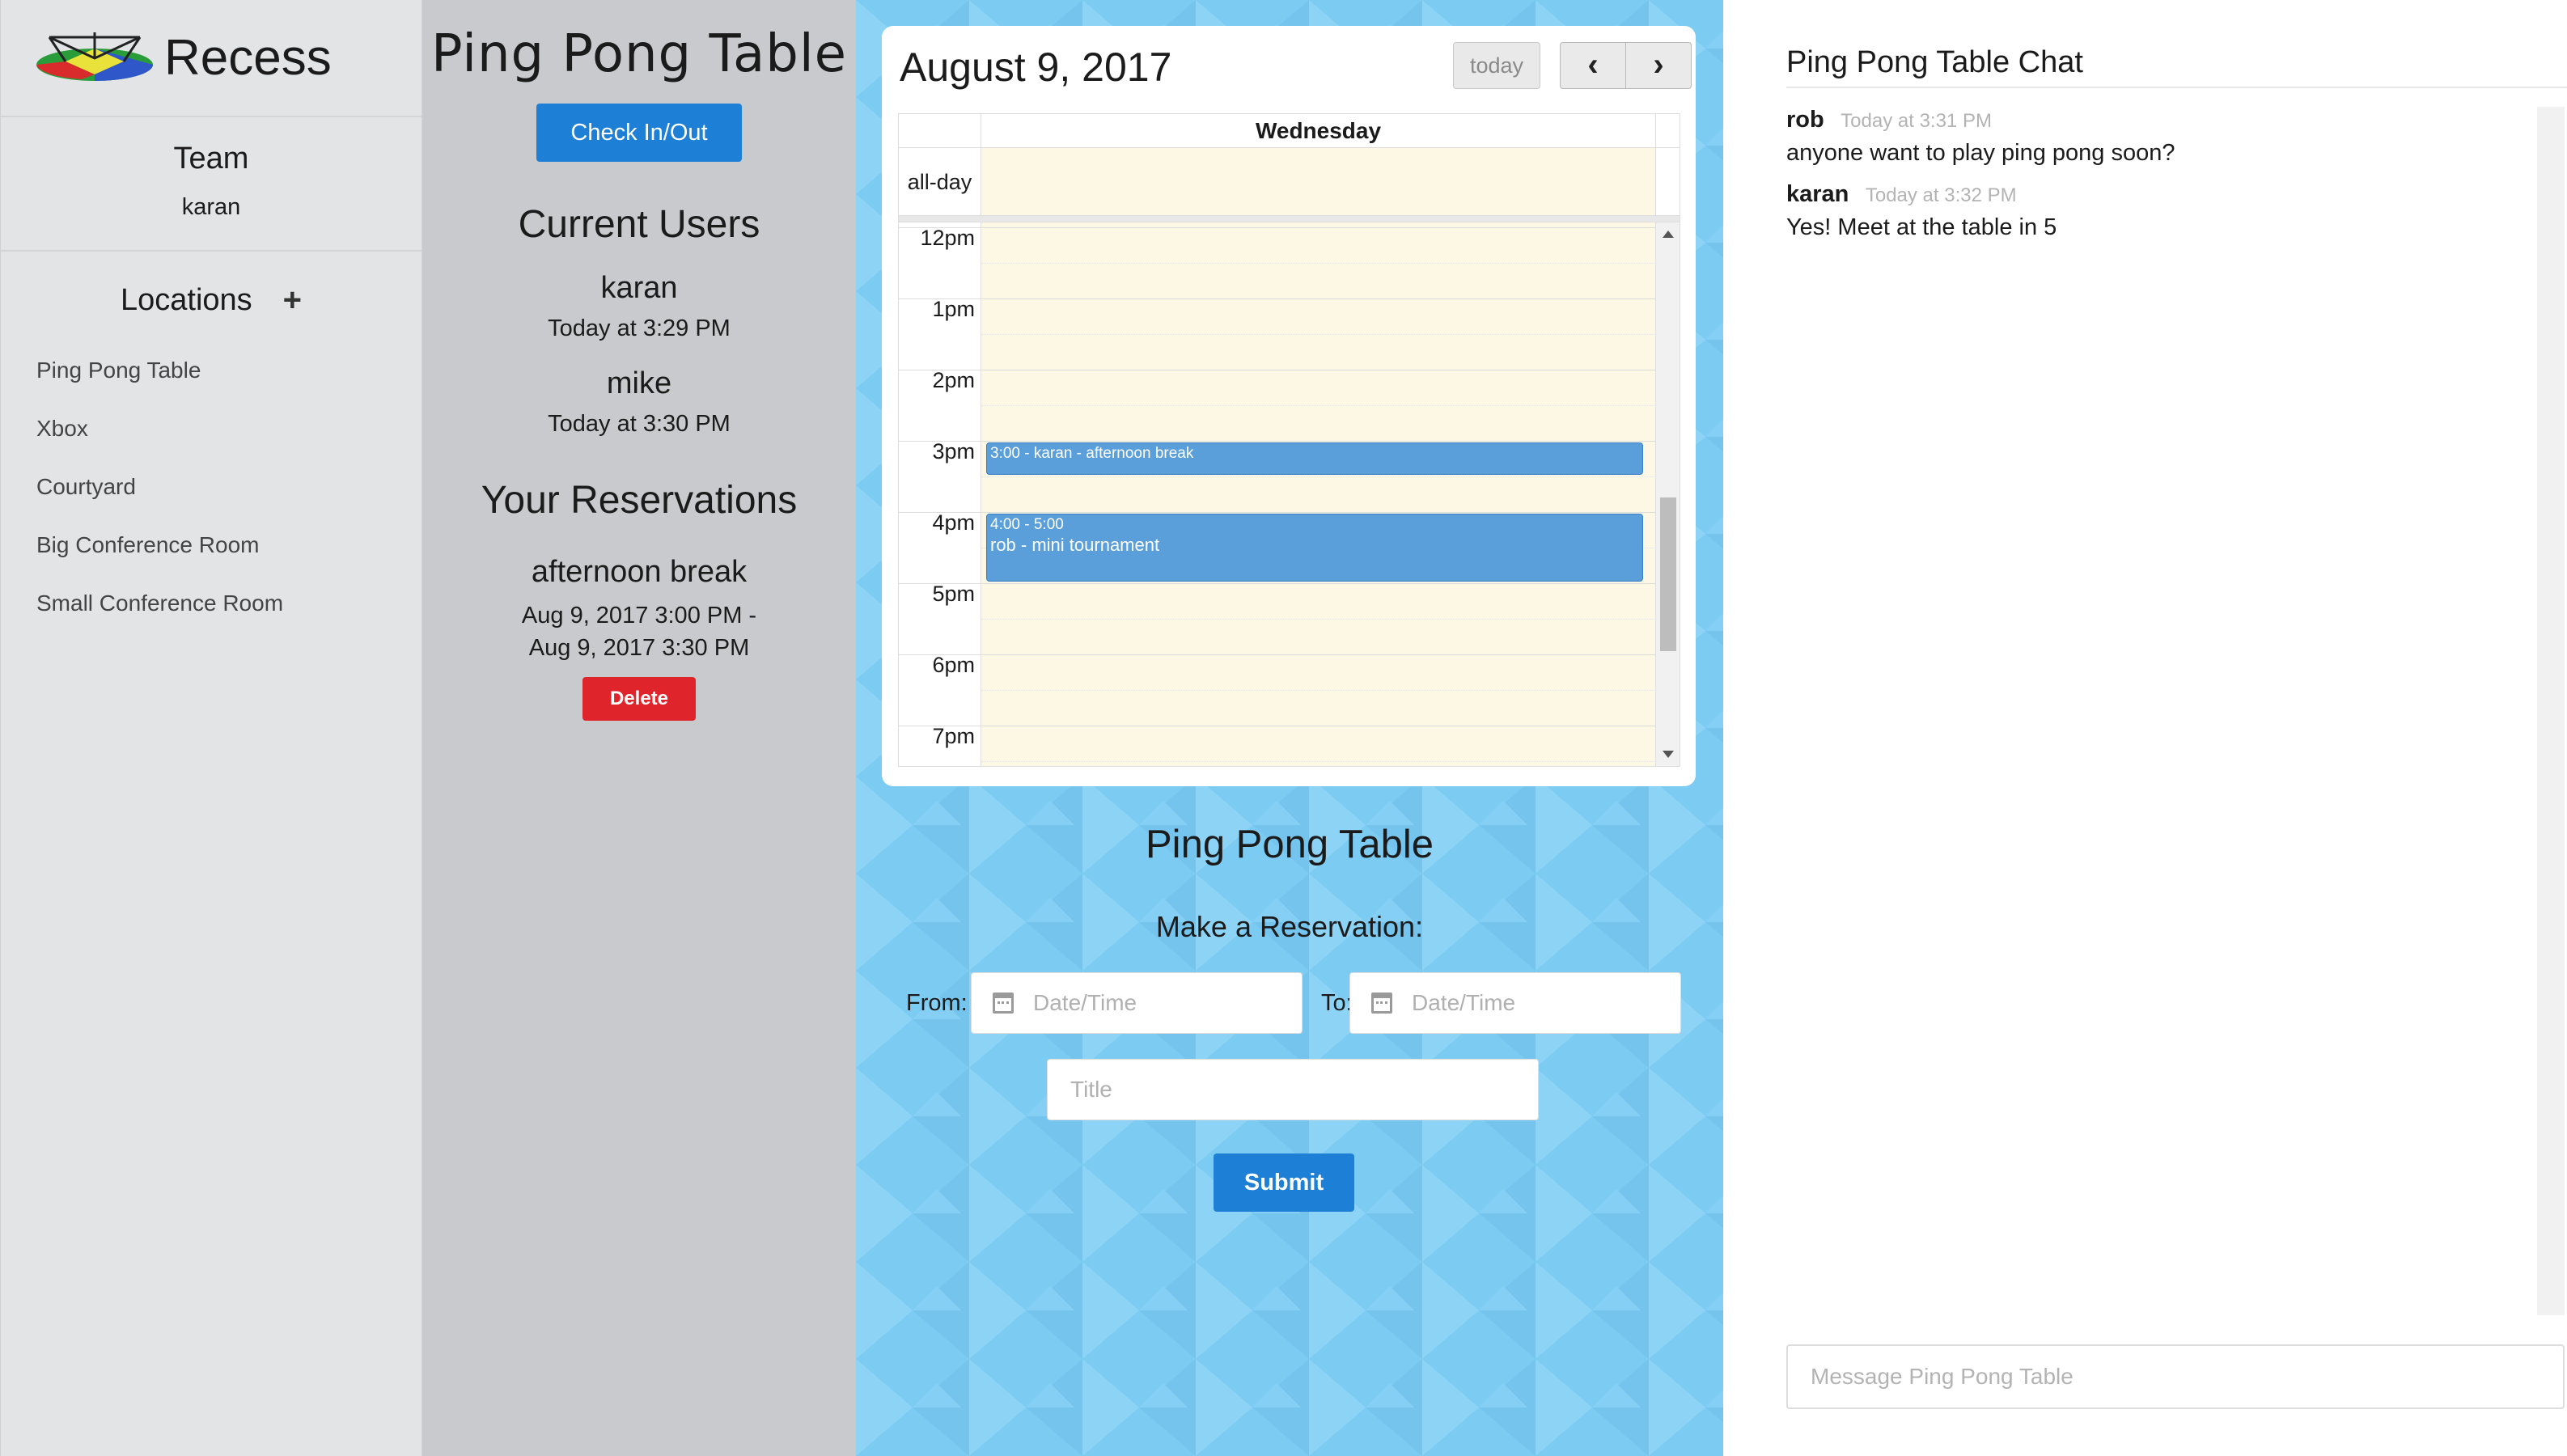  I want to click on today-button: today, so click(1496, 65).